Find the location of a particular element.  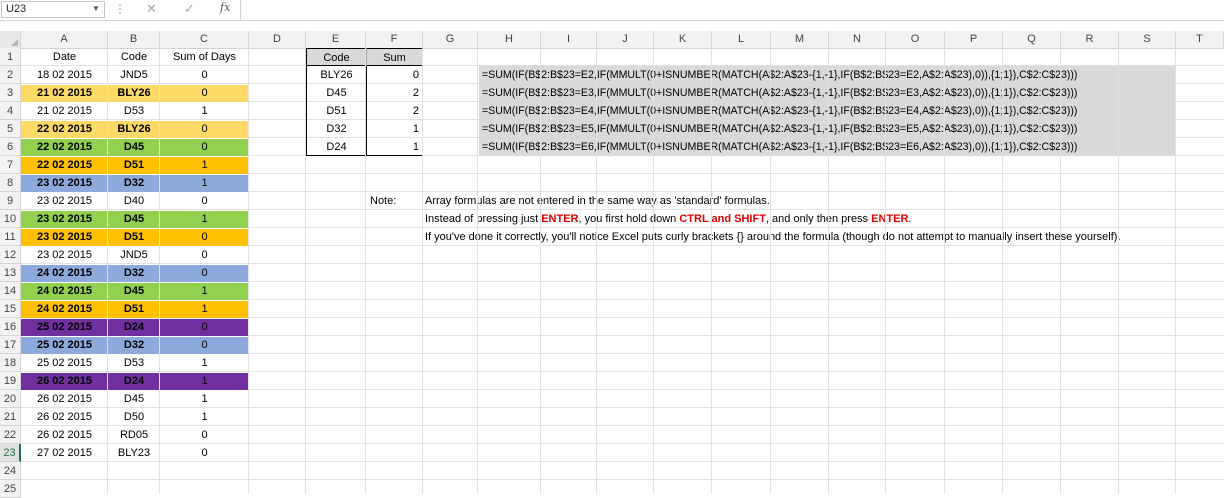

code-cell: BLY26 is located at coordinates (134, 129).